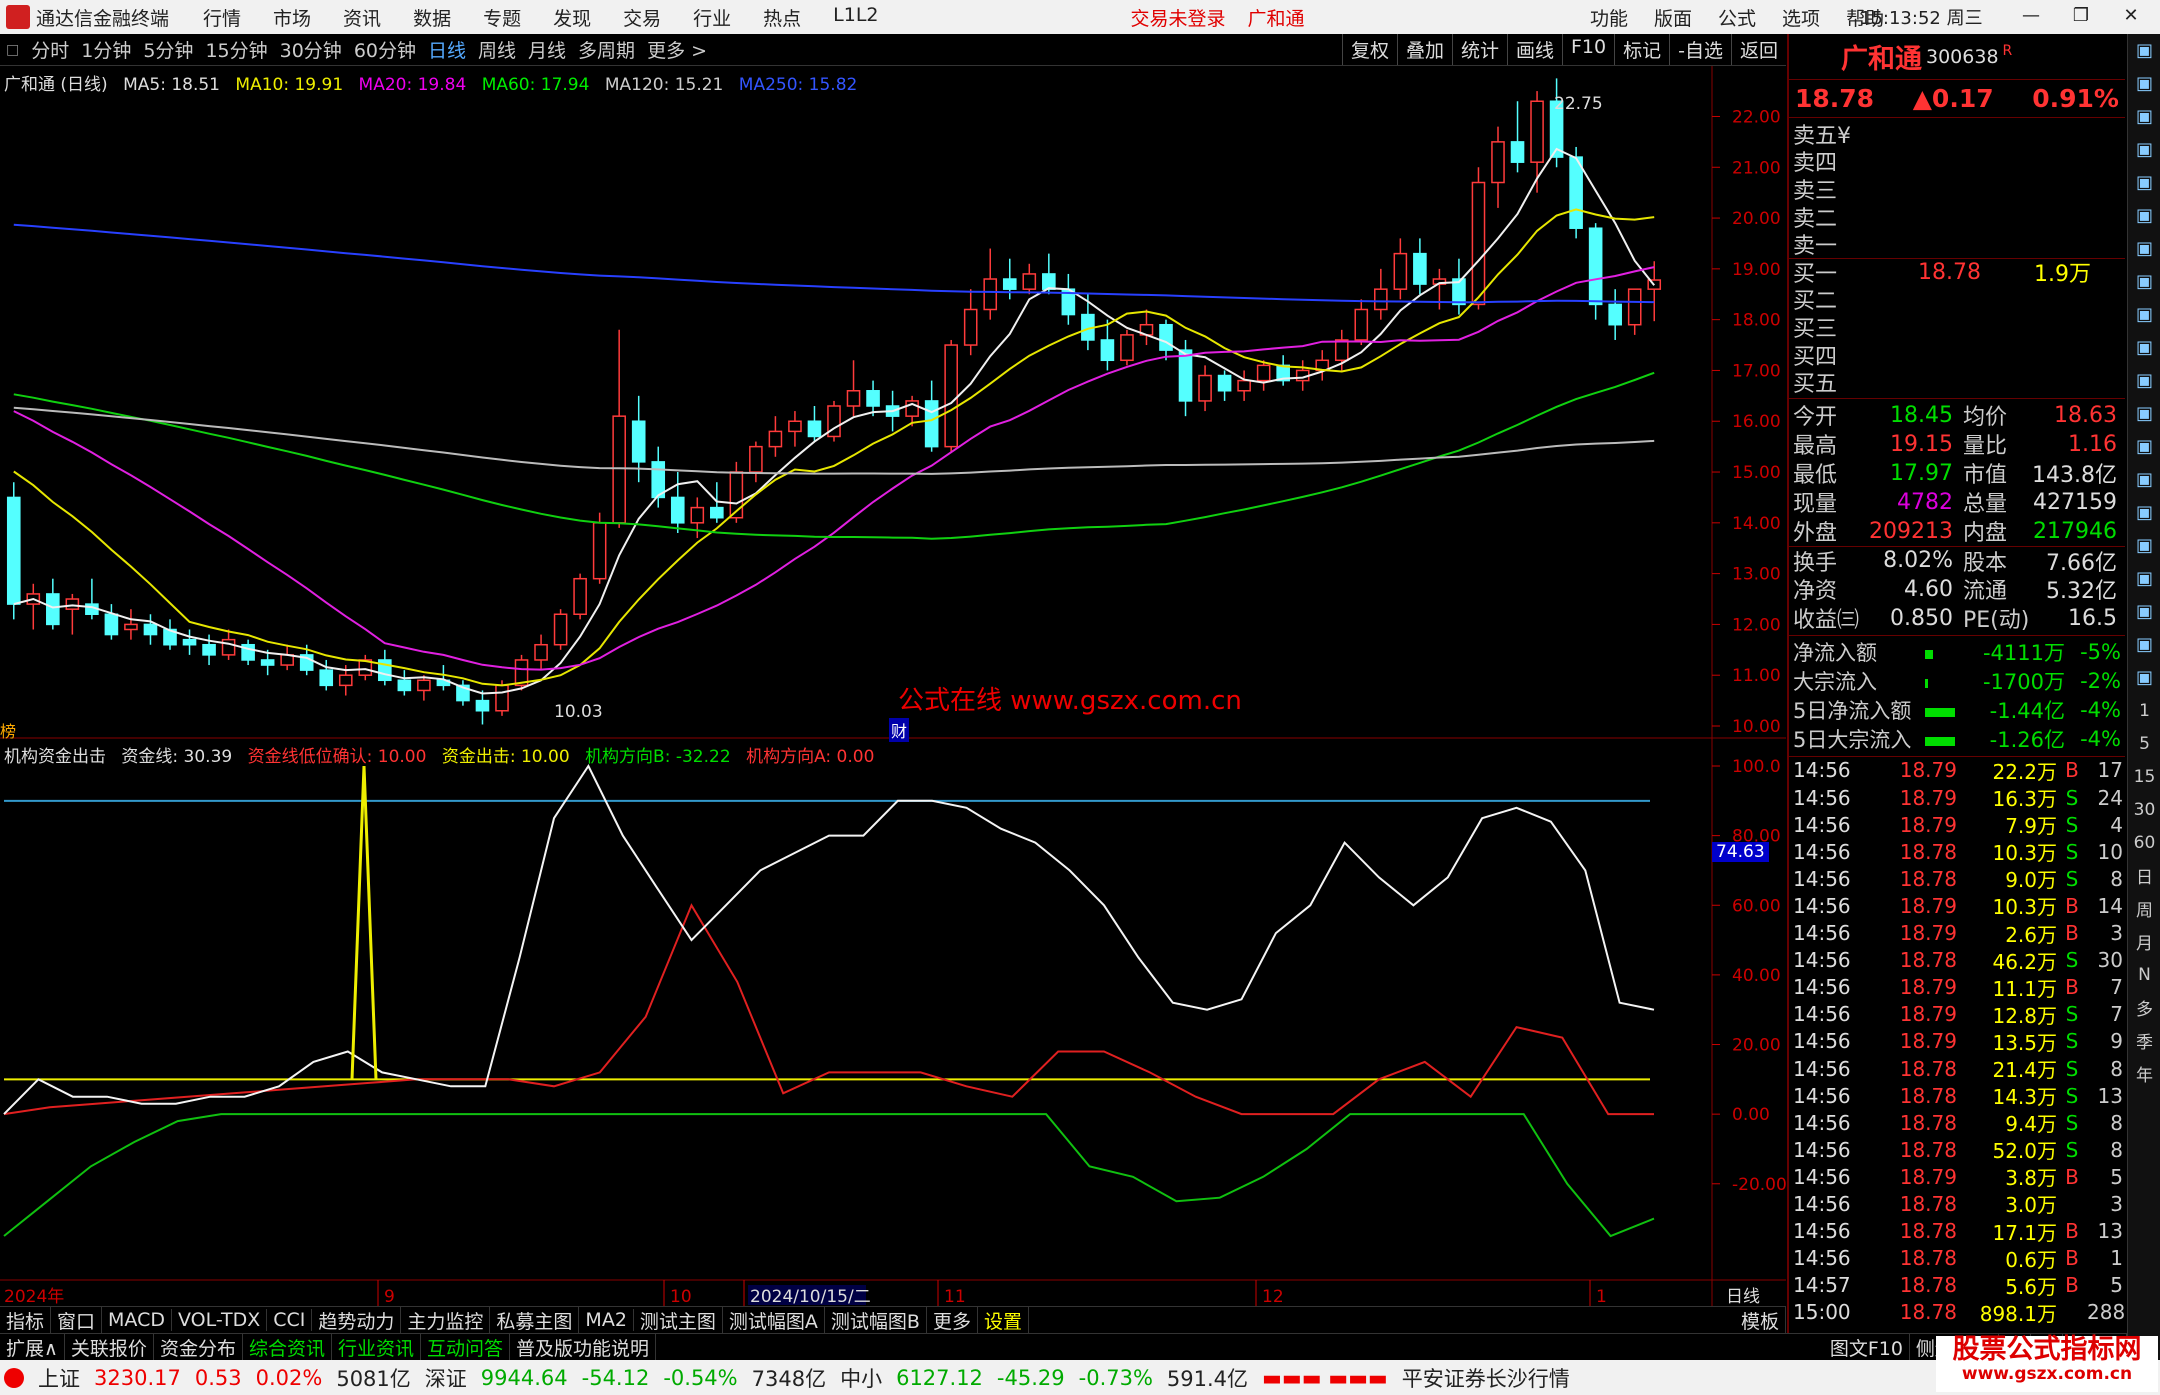 The image size is (2160, 1395). Describe the element at coordinates (8, 730) in the screenshot. I see `rank-marker: 榜` at that location.